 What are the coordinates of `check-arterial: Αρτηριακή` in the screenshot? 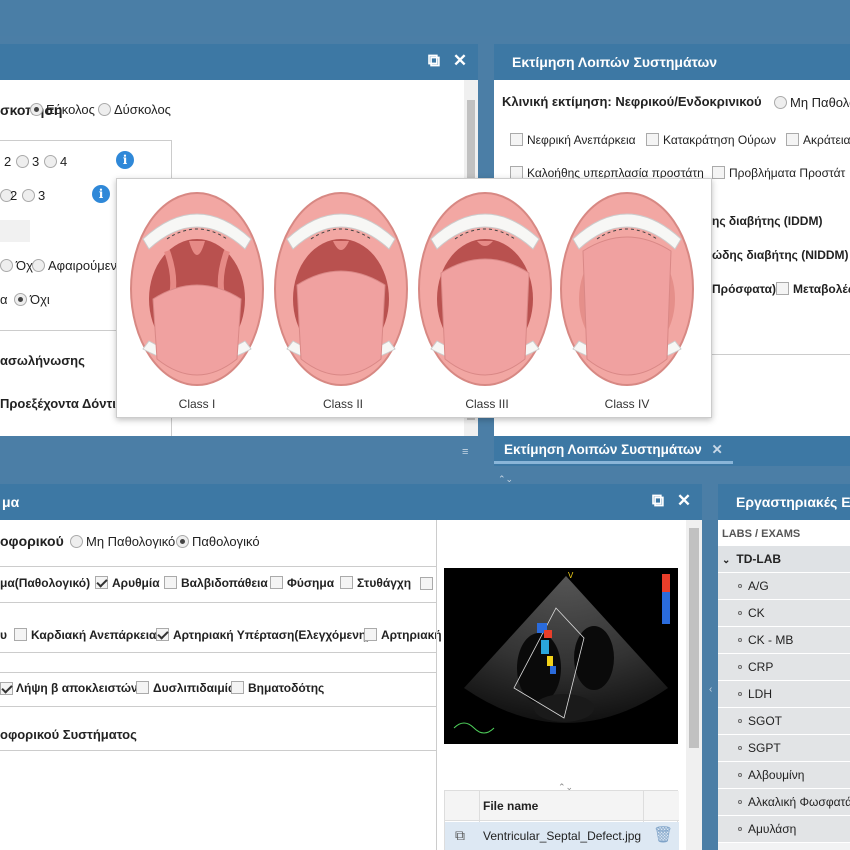 It's located at (403, 635).